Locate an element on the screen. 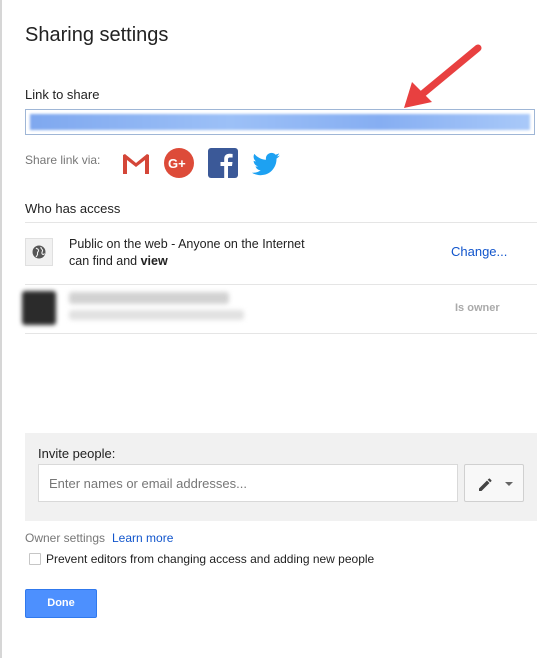 The image size is (559, 658). invite-people-panel: Invite people: is located at coordinates (281, 477).